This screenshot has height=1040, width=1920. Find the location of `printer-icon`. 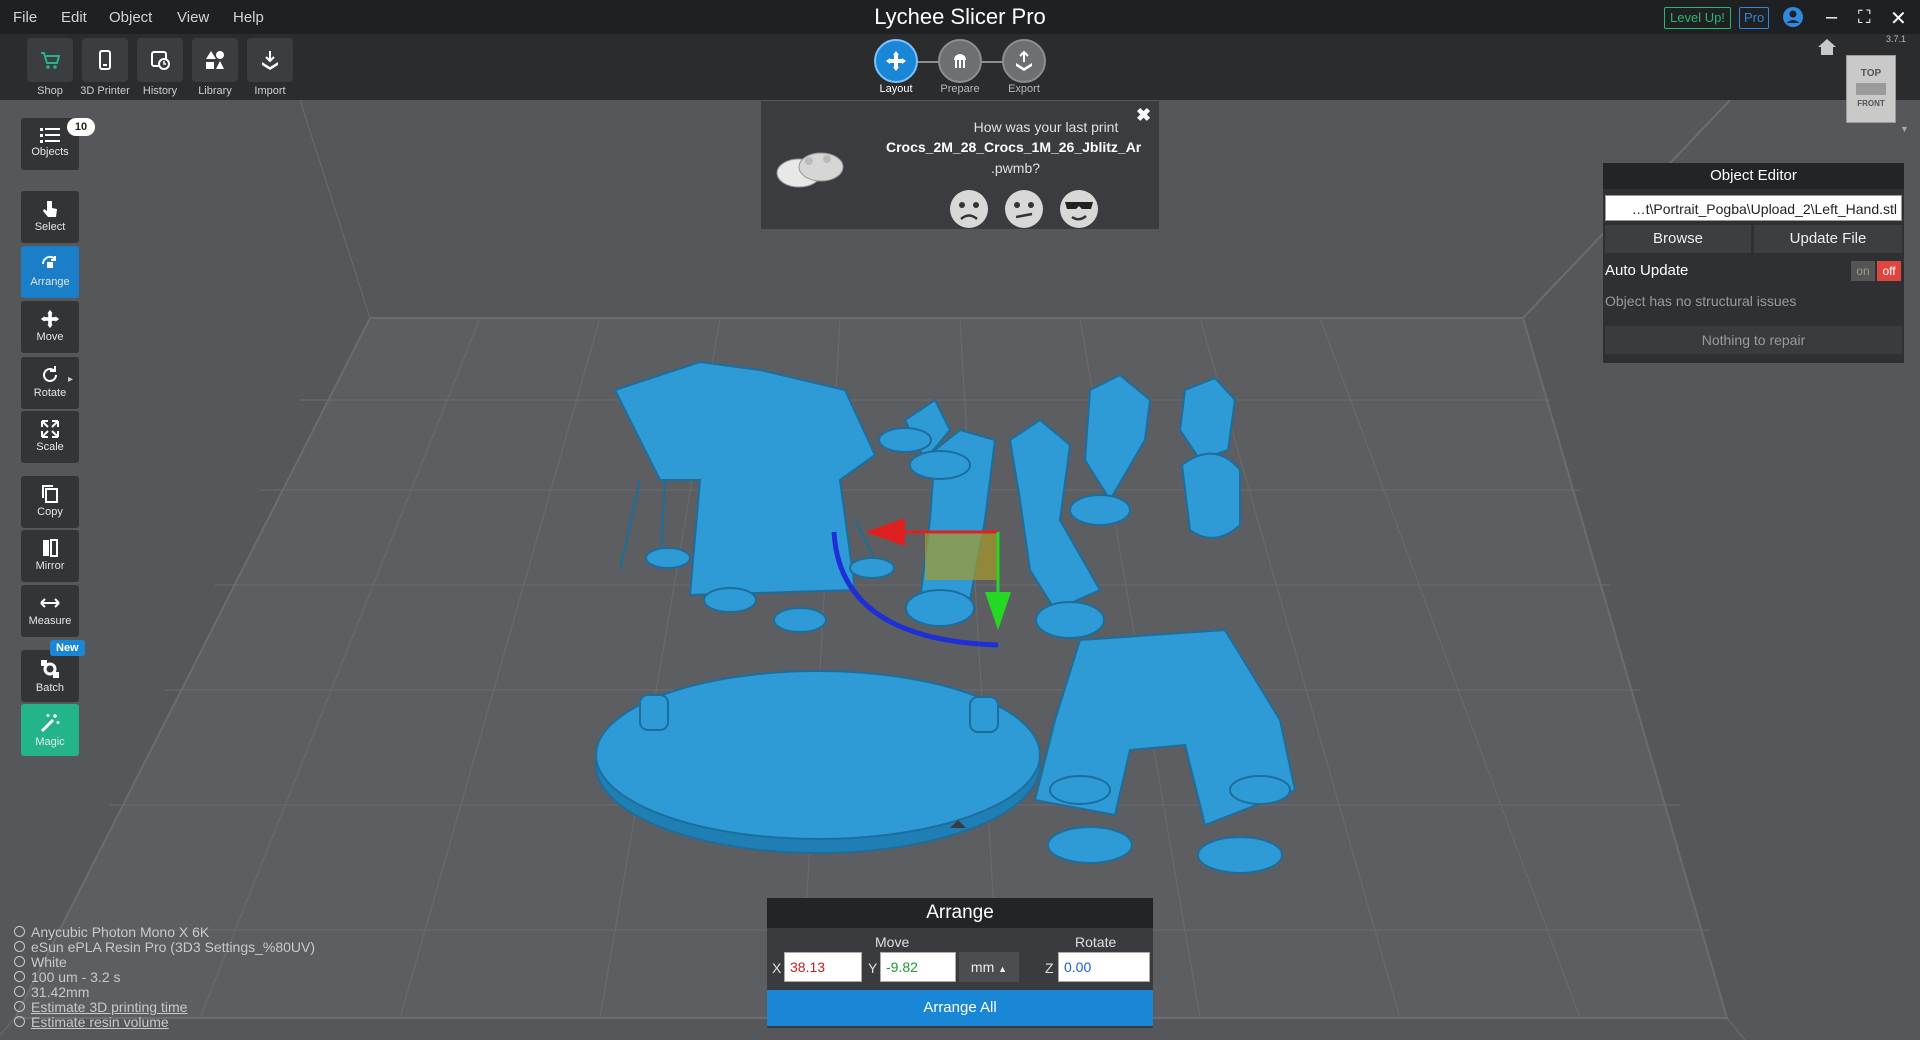

printer-icon is located at coordinates (105, 60).